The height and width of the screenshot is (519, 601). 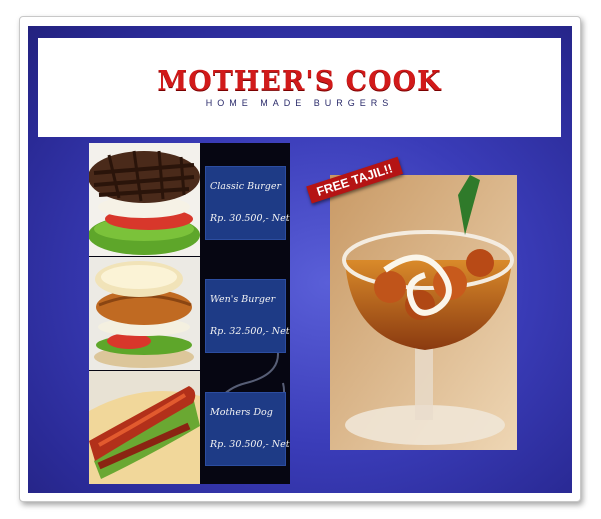 I want to click on wens-burger-photo, so click(x=144, y=313).